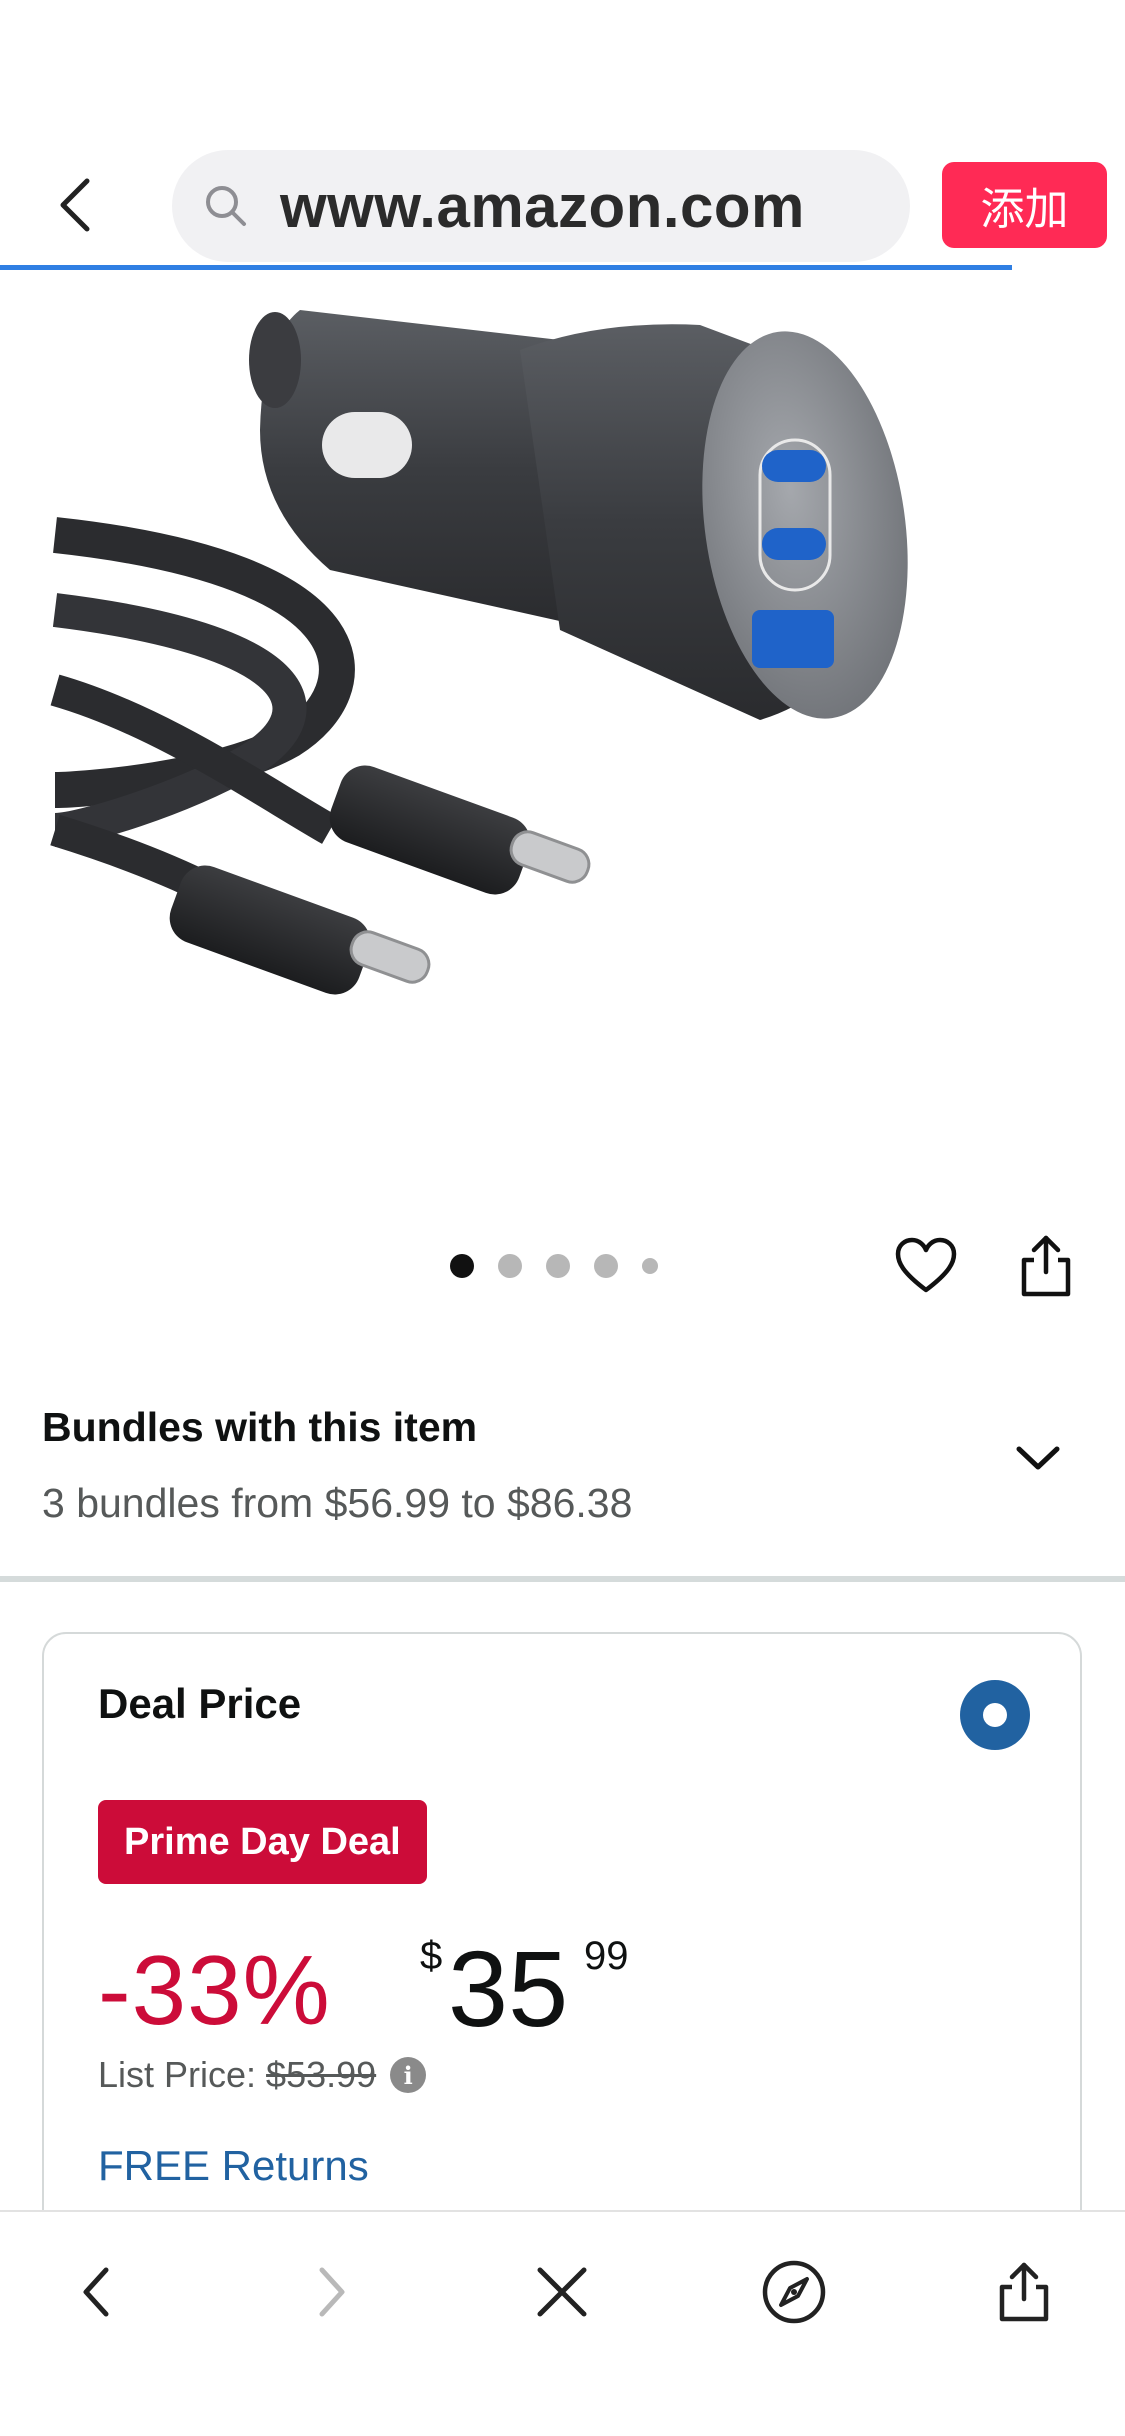 The width and height of the screenshot is (1125, 2436). I want to click on section-divider, so click(562, 1579).